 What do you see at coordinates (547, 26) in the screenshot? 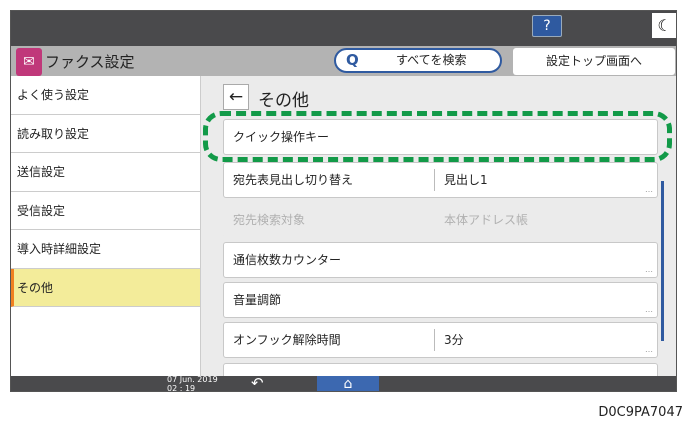
I see `help-button: ?` at bounding box center [547, 26].